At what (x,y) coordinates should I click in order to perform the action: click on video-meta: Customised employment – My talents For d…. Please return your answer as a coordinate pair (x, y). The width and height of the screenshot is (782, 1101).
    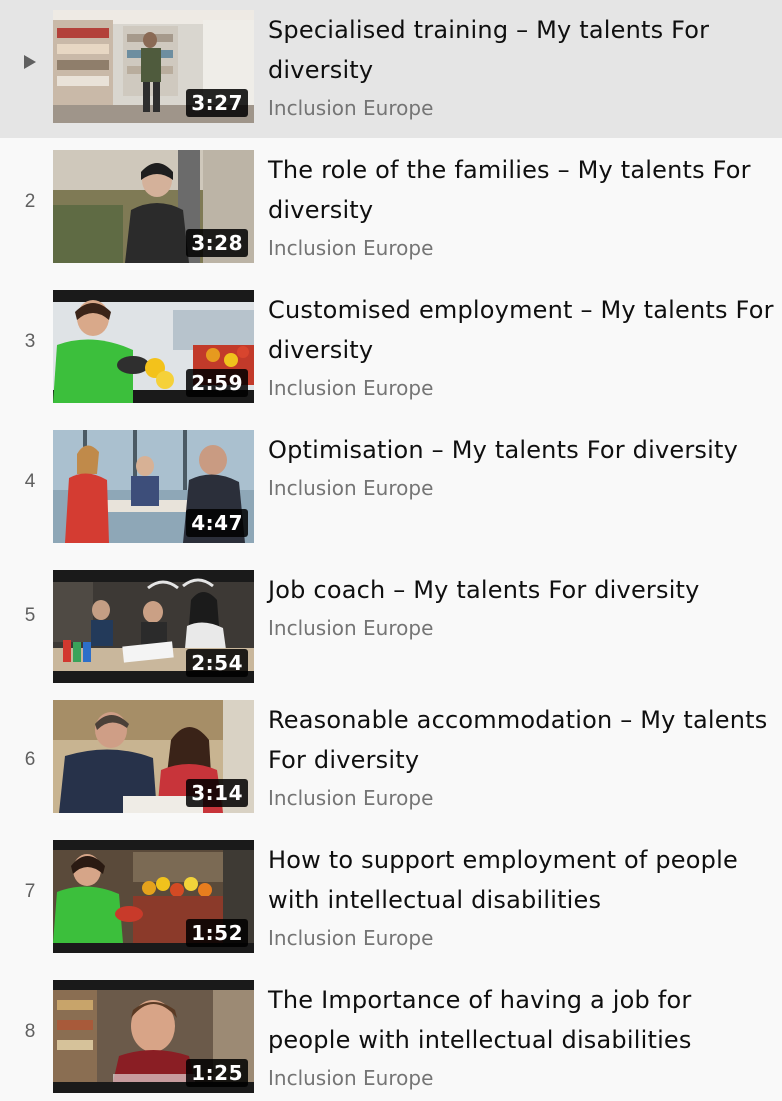
    Looking at the image, I should click on (521, 346).